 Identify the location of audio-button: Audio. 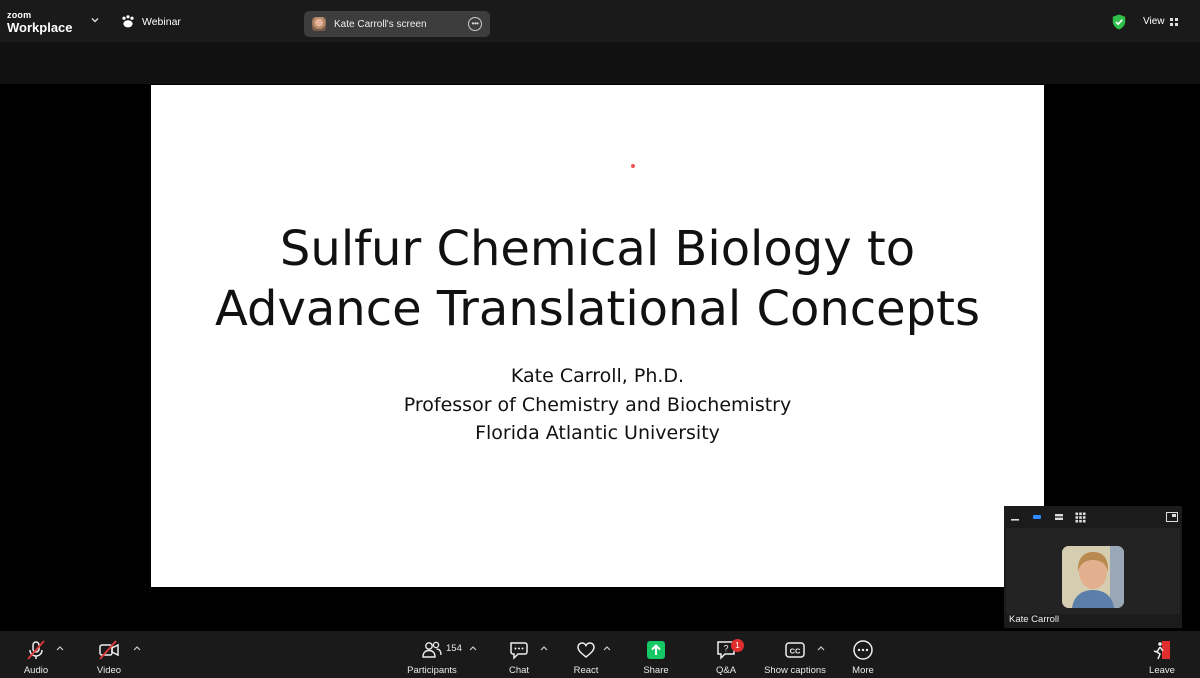
(36, 654).